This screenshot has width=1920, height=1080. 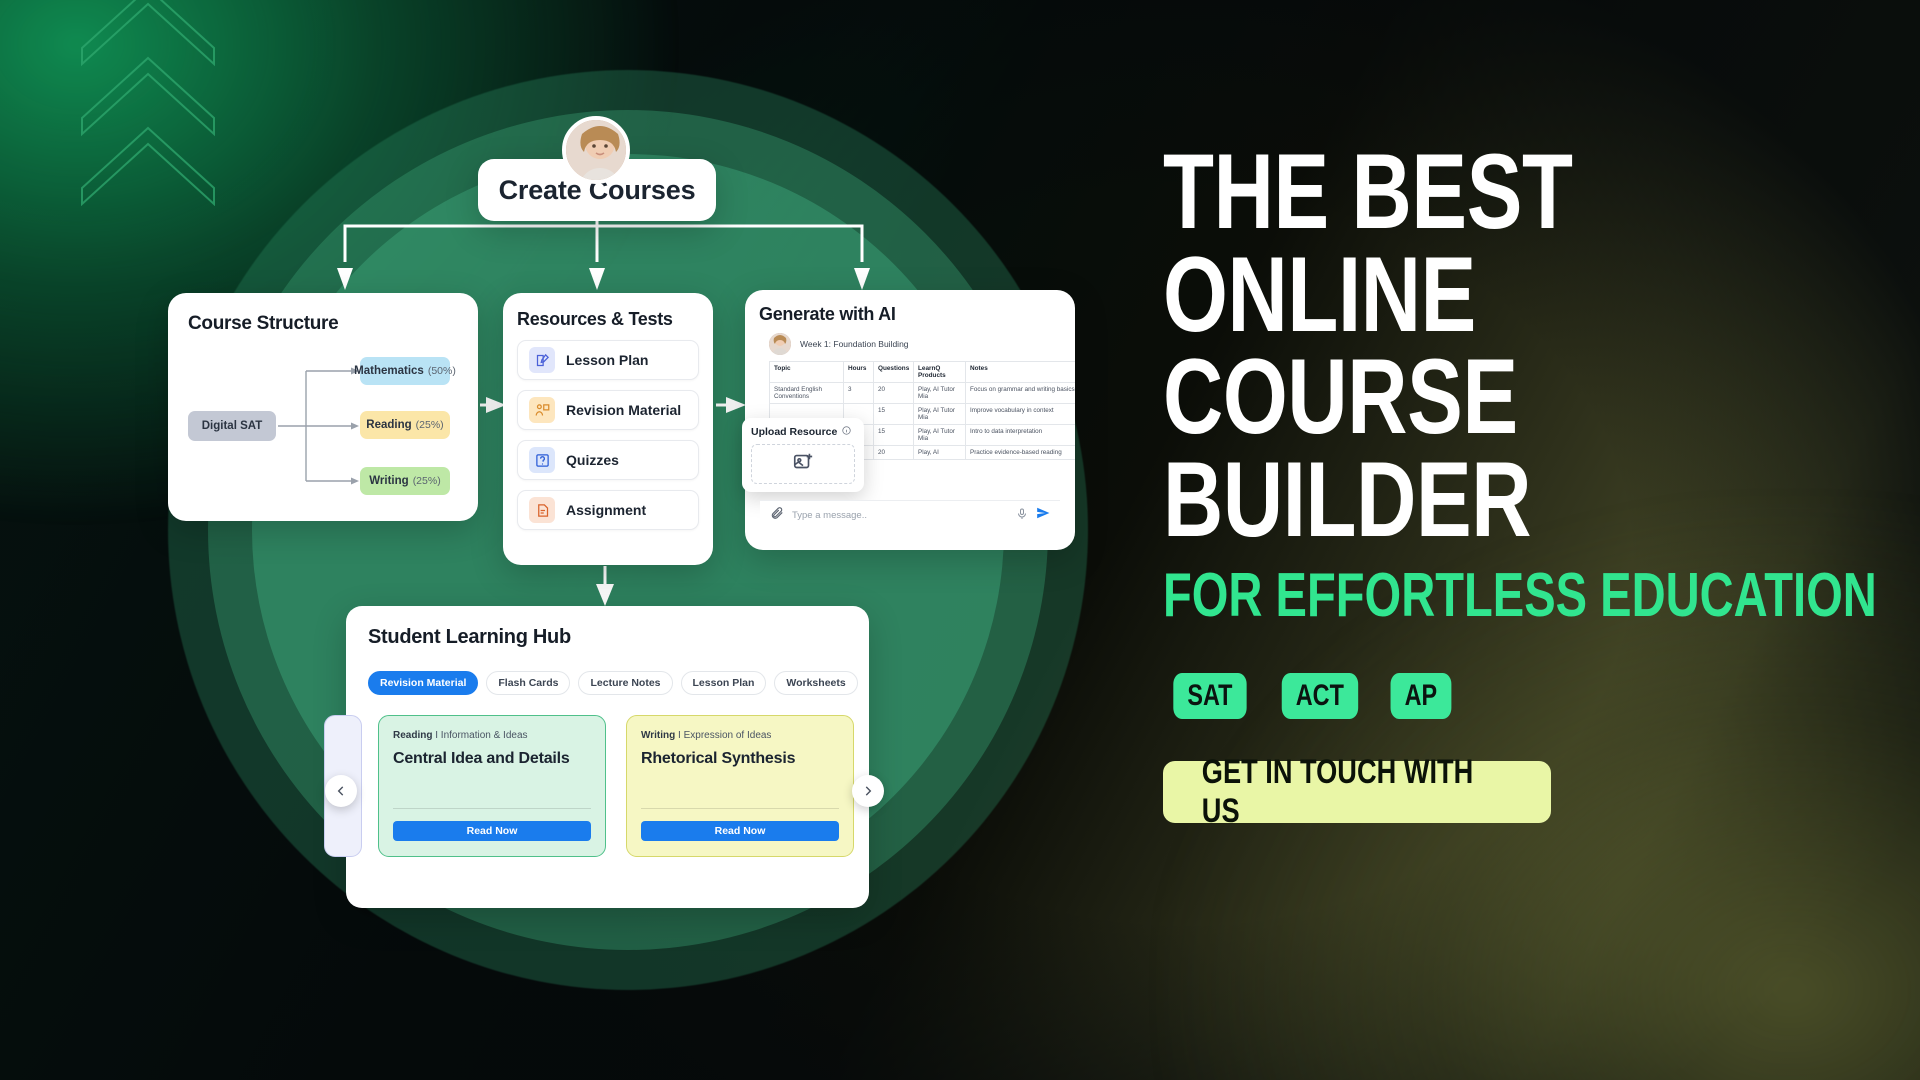 What do you see at coordinates (389, 425) in the screenshot?
I see `node-reading-label: Reading` at bounding box center [389, 425].